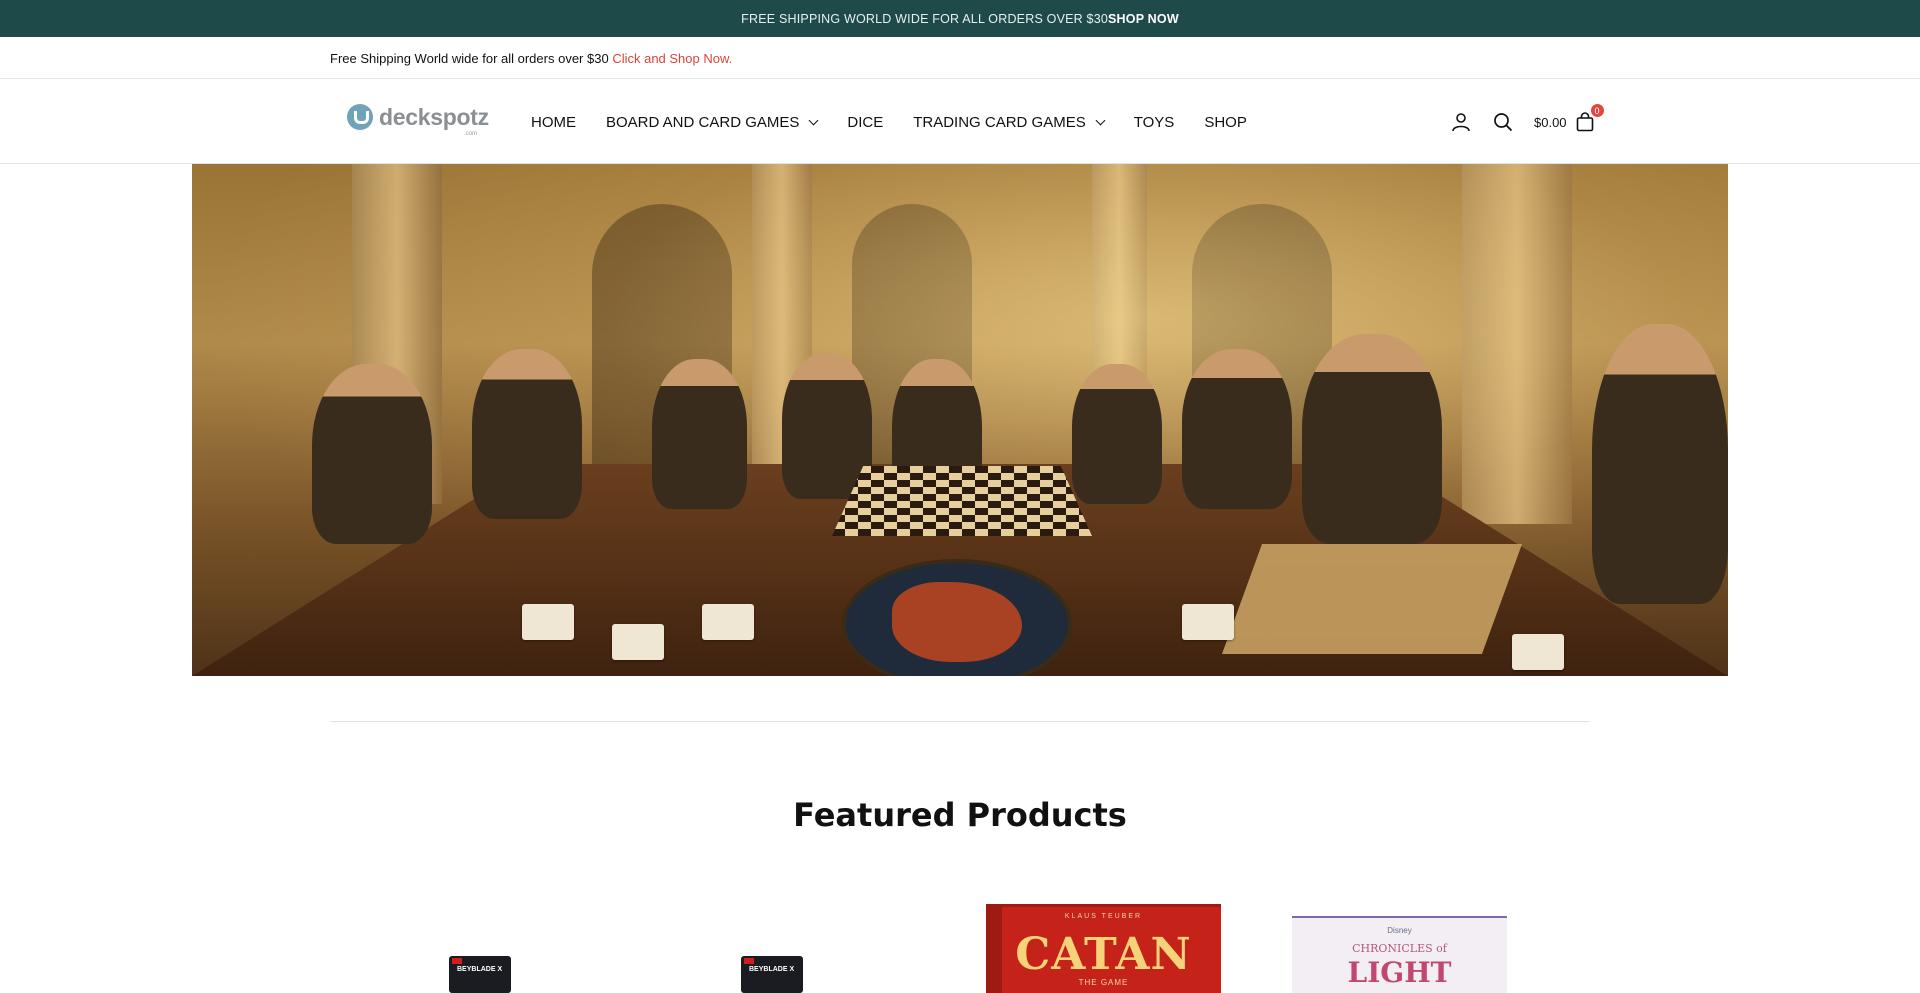 The image size is (1920, 993). What do you see at coordinates (962, 501) in the screenshot?
I see `hero-chessboard` at bounding box center [962, 501].